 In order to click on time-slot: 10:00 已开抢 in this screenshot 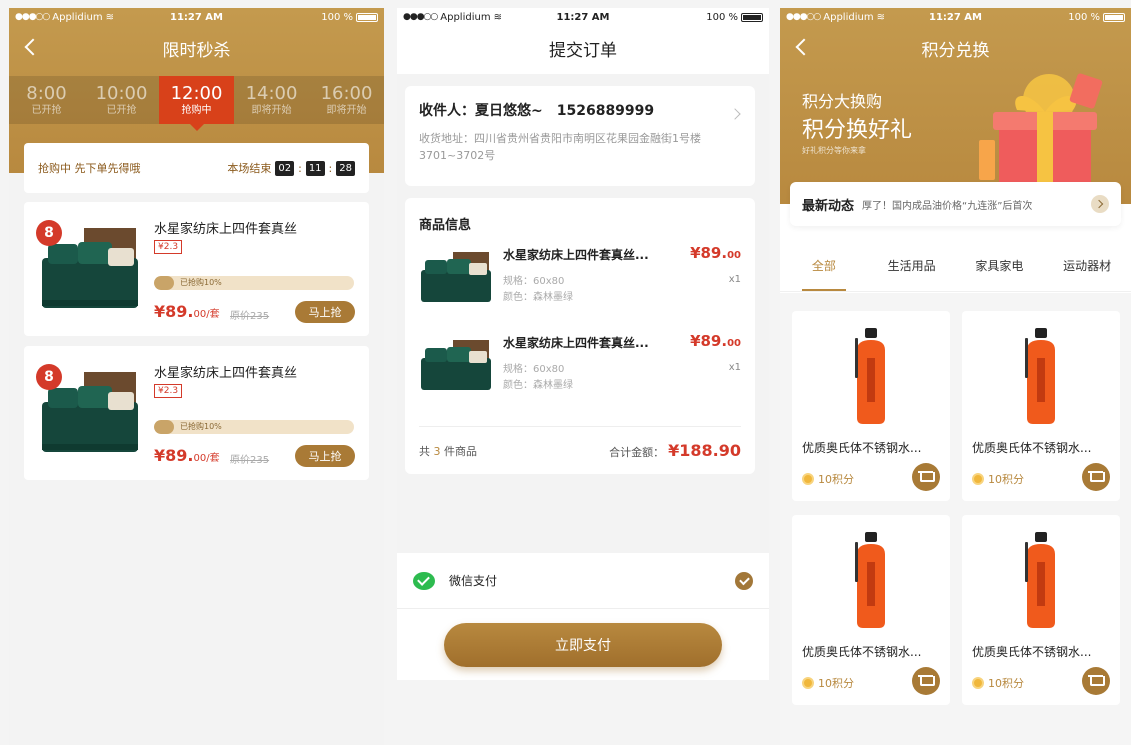, I will do `click(121, 100)`.